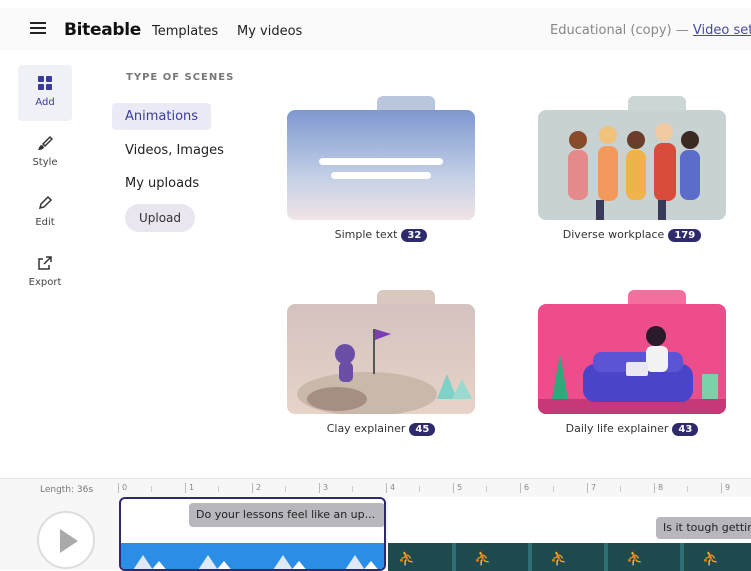 This screenshot has width=751, height=571. I want to click on scene-type-heading: TYPE OF SCENES, so click(180, 77).